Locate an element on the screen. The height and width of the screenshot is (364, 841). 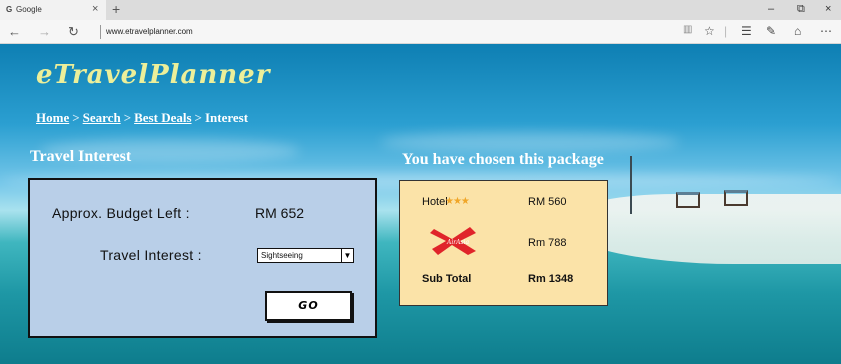
cloud is located at coordinates (530, 142).